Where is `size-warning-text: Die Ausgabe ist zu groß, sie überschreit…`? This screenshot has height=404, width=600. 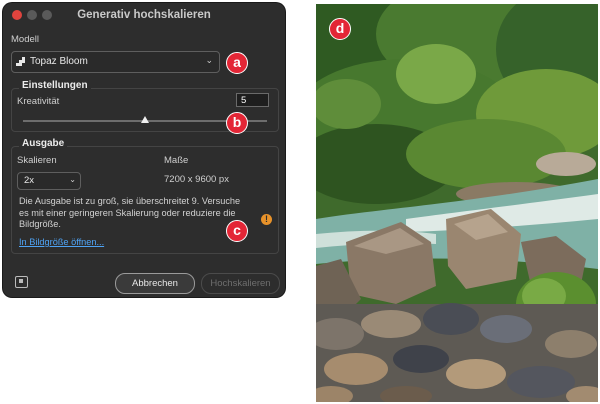 size-warning-text: Die Ausgabe ist zu groß, sie überschreit… is located at coordinates (130, 212).